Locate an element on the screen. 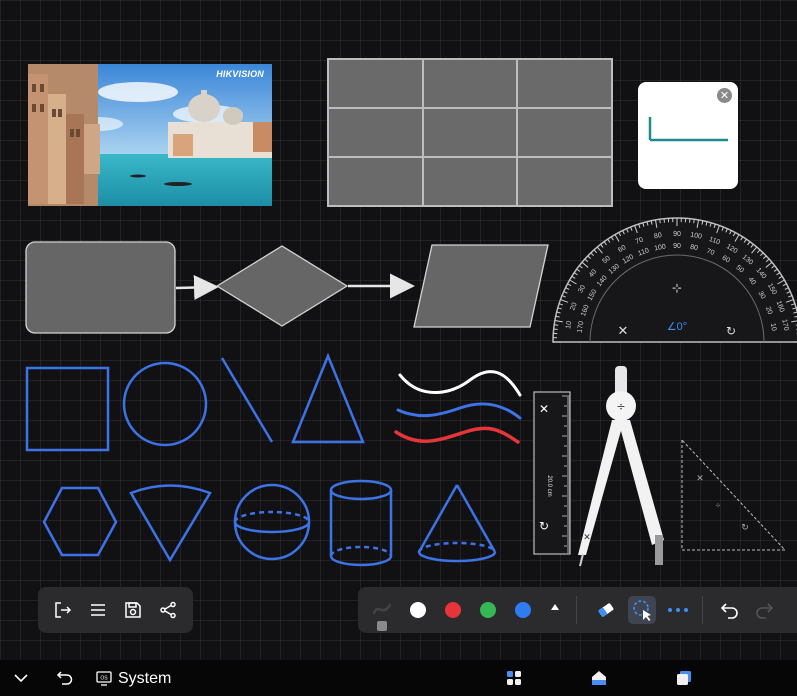 Image resolution: width=797 pixels, height=696 pixels. color-blue-swatch is located at coordinates (523, 610).